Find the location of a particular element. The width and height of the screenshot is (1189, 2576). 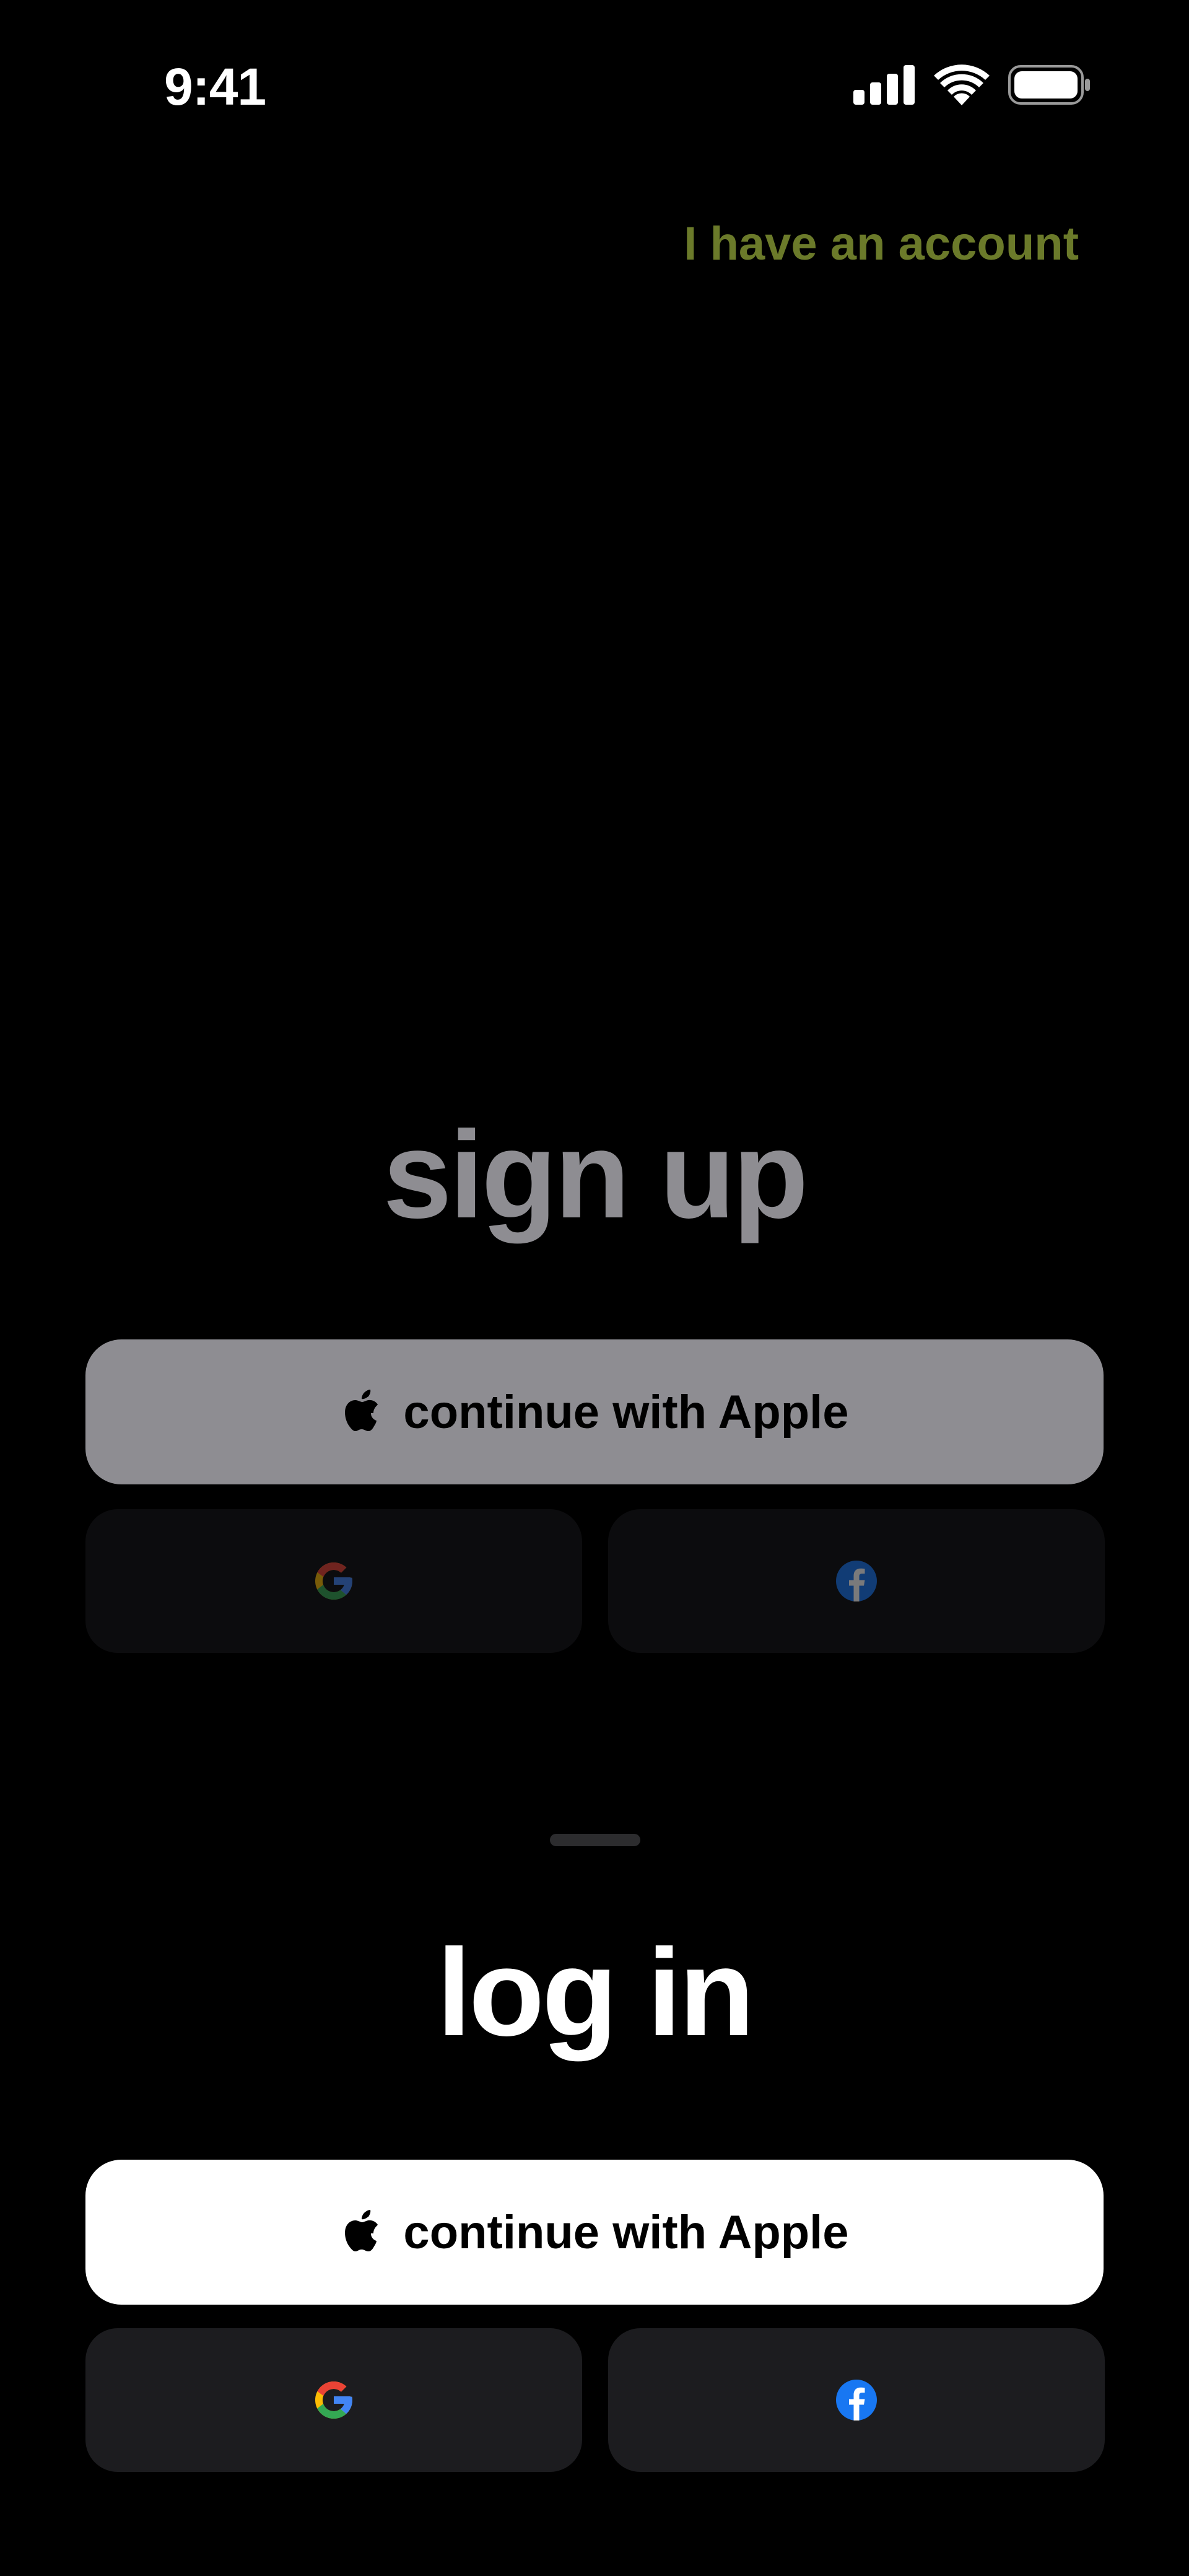

battery-icon is located at coordinates (1049, 85).